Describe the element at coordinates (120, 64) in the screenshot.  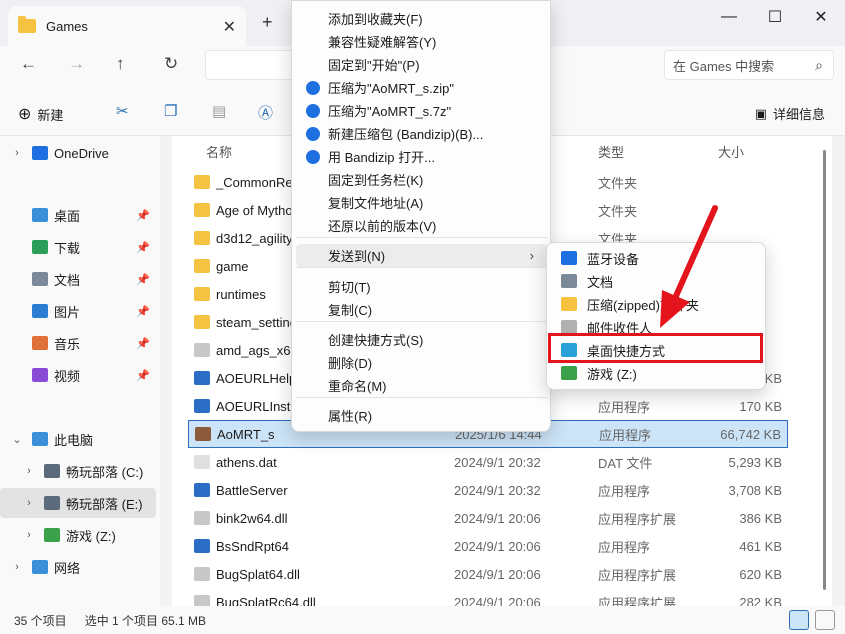
I see `up-button: ↑` at that location.